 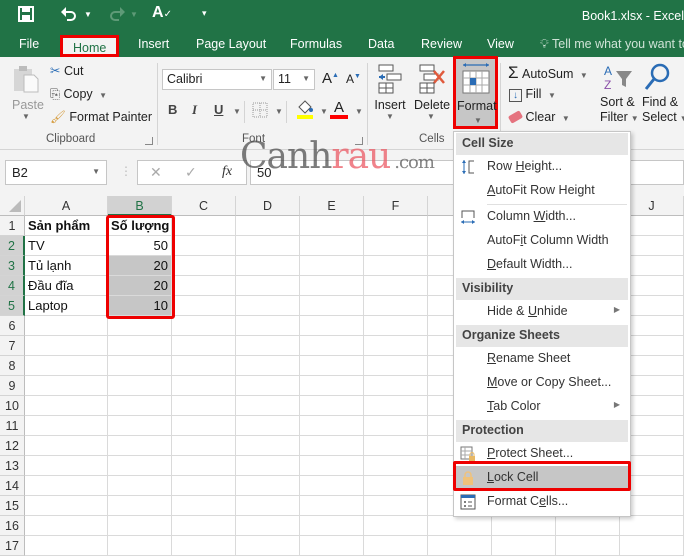 I want to click on row-header-3: 3, so click(x=12, y=266).